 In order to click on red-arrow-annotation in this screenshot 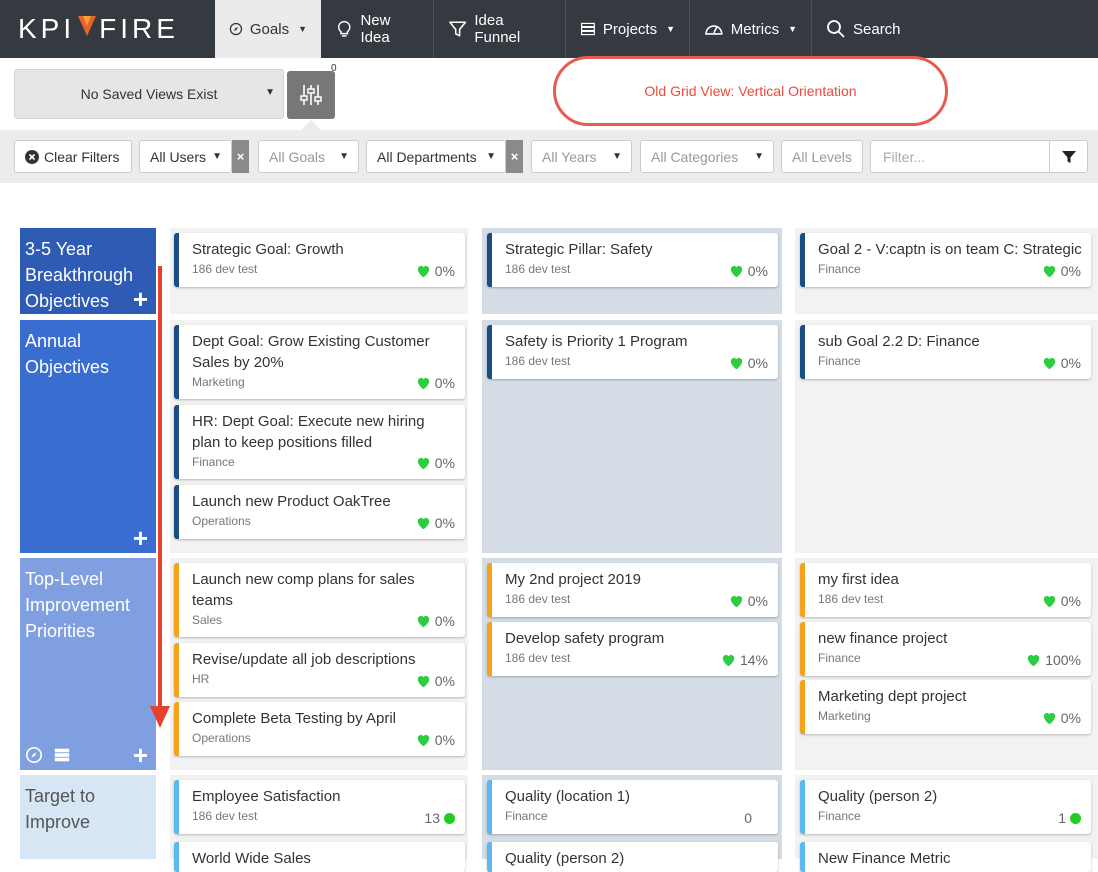, I will do `click(160, 497)`.